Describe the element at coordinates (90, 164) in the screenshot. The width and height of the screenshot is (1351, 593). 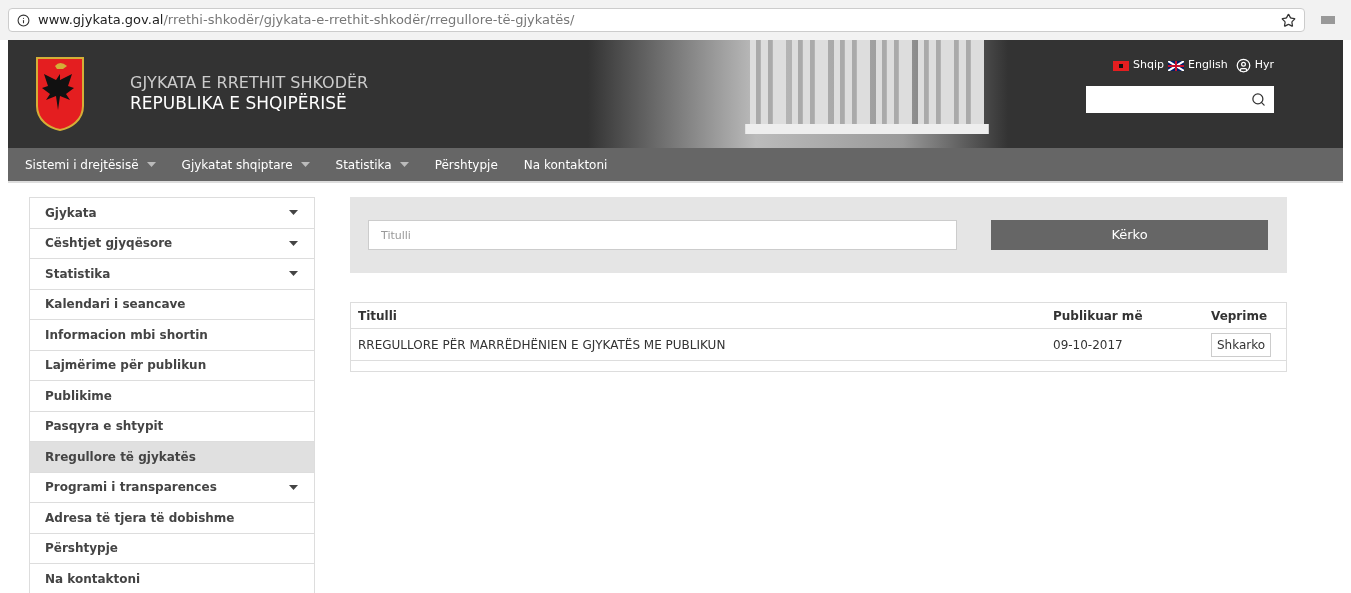
I see `nav-menu-item: Sistemi i drejtësisë` at that location.